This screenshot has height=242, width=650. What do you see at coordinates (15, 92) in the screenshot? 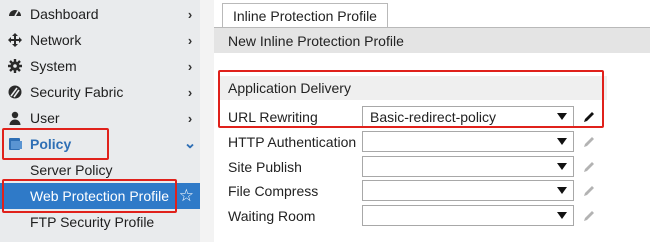
I see `security-fabric-icon` at bounding box center [15, 92].